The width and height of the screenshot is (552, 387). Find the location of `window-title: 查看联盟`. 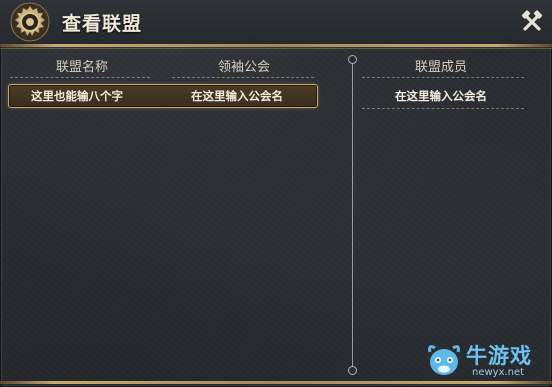

window-title: 查看联盟 is located at coordinates (102, 24).